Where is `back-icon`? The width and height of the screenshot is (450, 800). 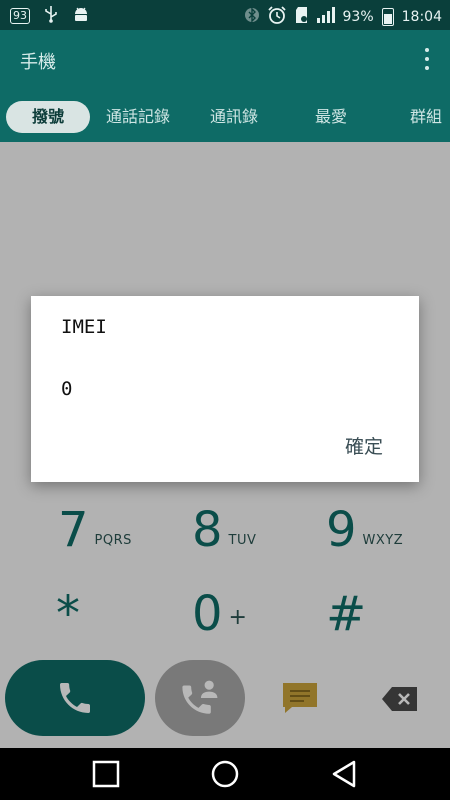
back-icon is located at coordinates (344, 774).